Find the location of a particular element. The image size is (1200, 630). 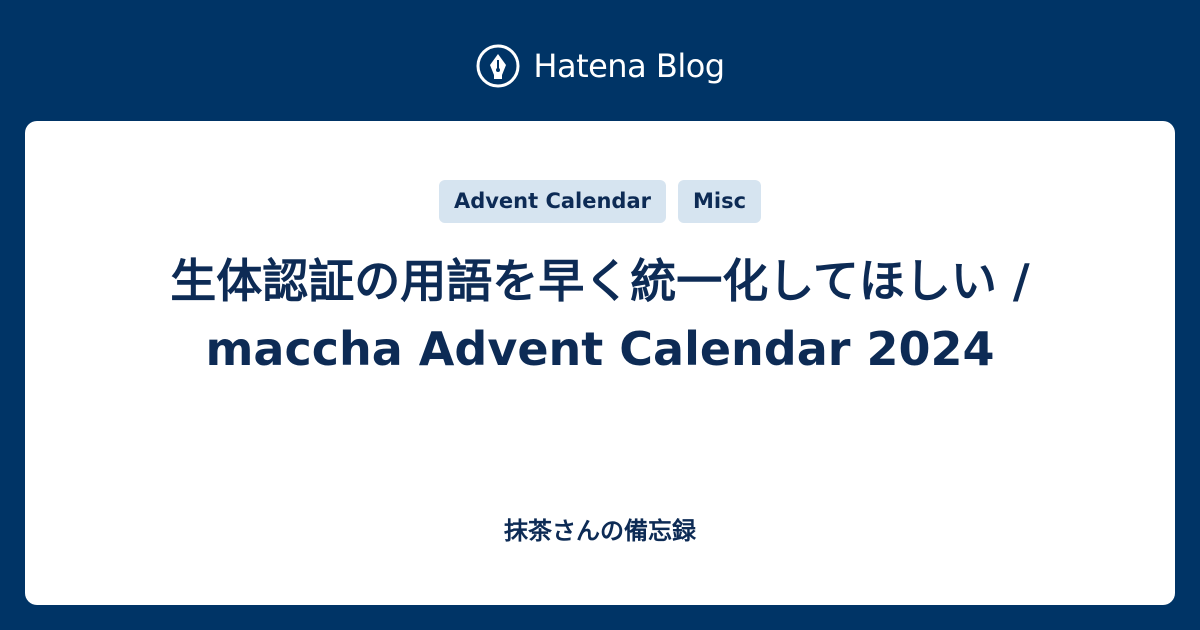

tag-list: Advent Calendar Misc is located at coordinates (600, 201).